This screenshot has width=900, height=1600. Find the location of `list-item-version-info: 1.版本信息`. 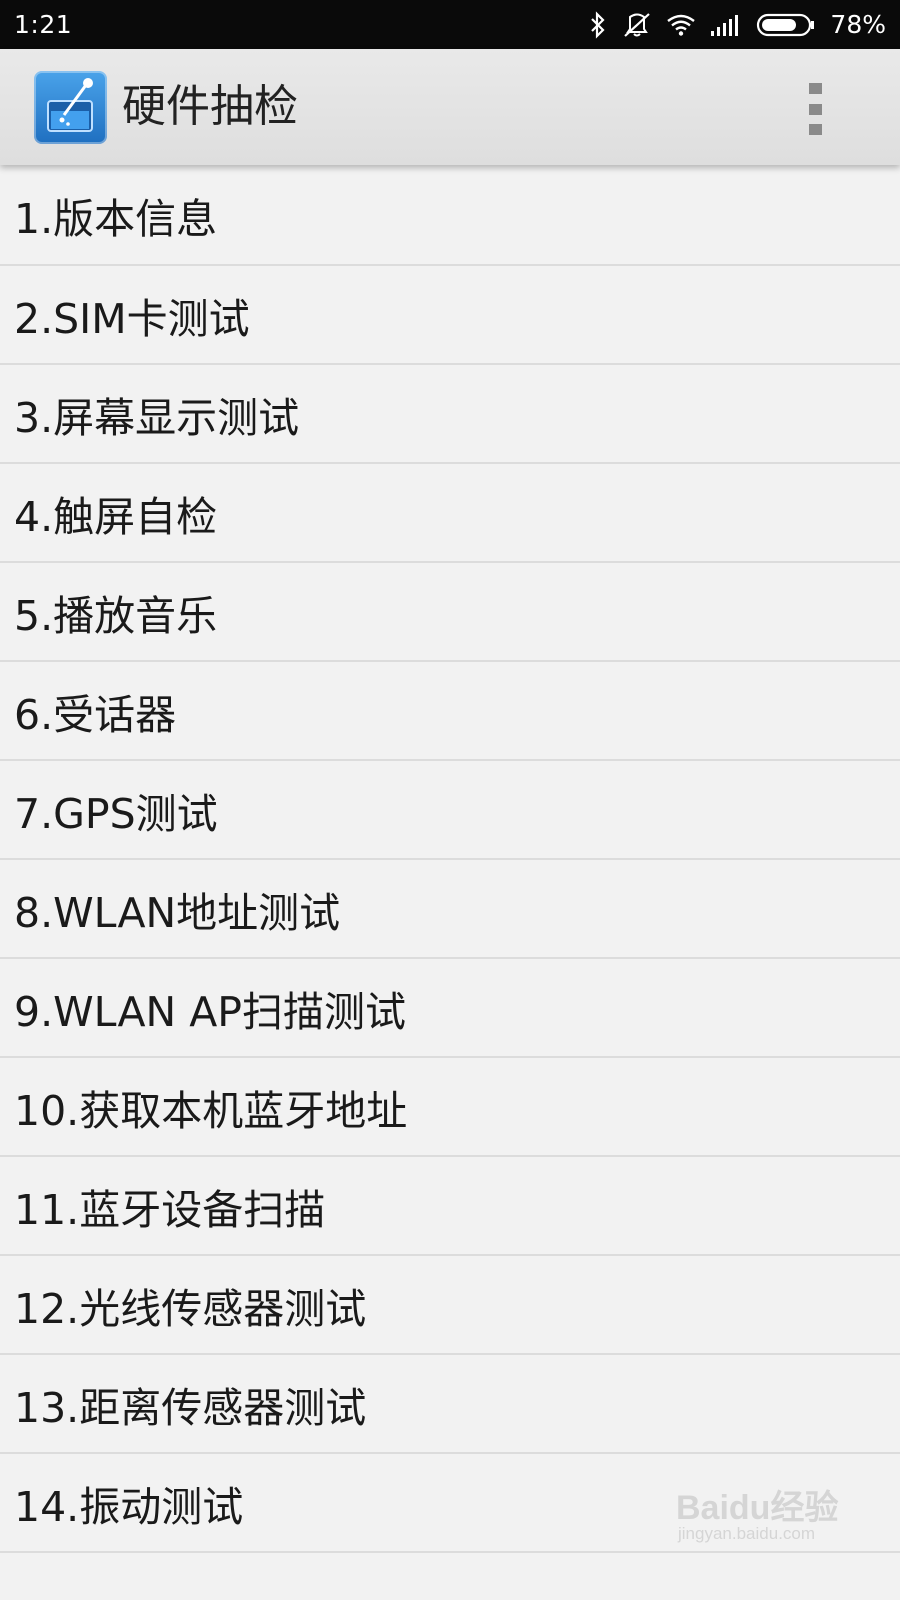

list-item-version-info: 1.版本信息 is located at coordinates (450, 215).